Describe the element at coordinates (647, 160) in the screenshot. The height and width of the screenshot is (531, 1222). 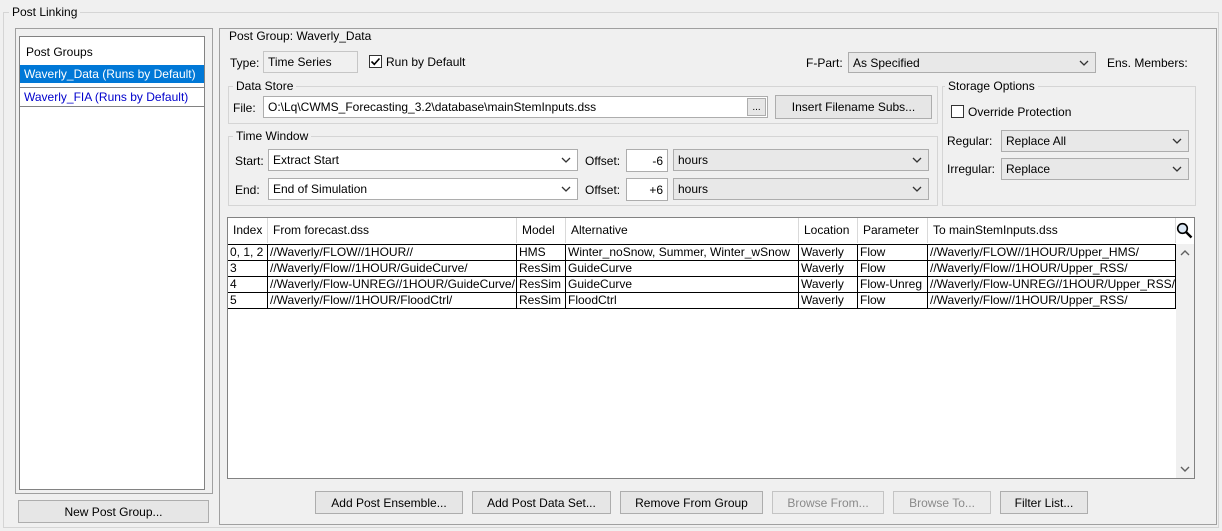
I see `start-offset-field: -6` at that location.